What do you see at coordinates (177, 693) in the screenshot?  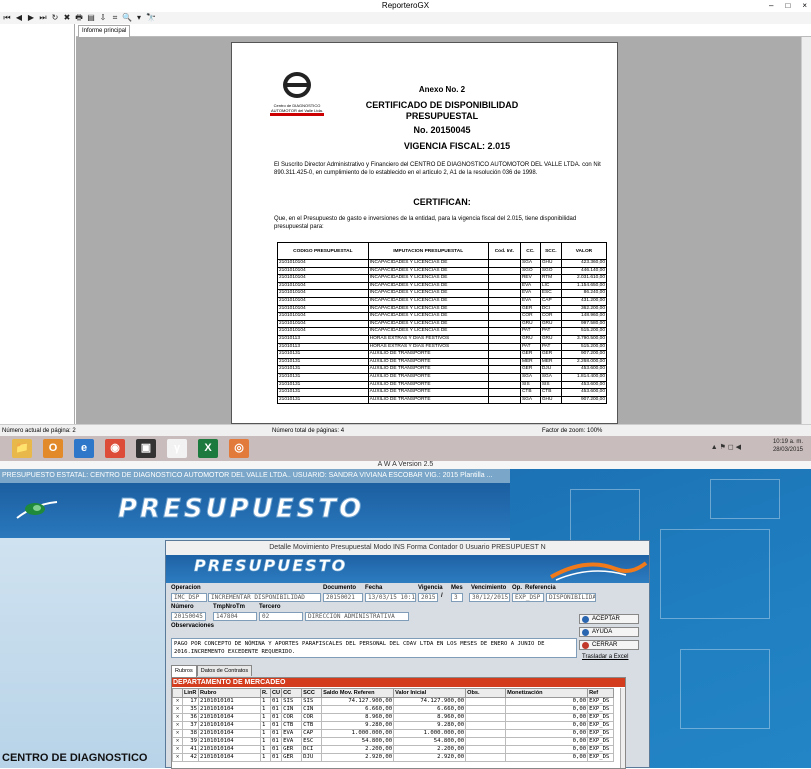 I see `grid-col-header` at bounding box center [177, 693].